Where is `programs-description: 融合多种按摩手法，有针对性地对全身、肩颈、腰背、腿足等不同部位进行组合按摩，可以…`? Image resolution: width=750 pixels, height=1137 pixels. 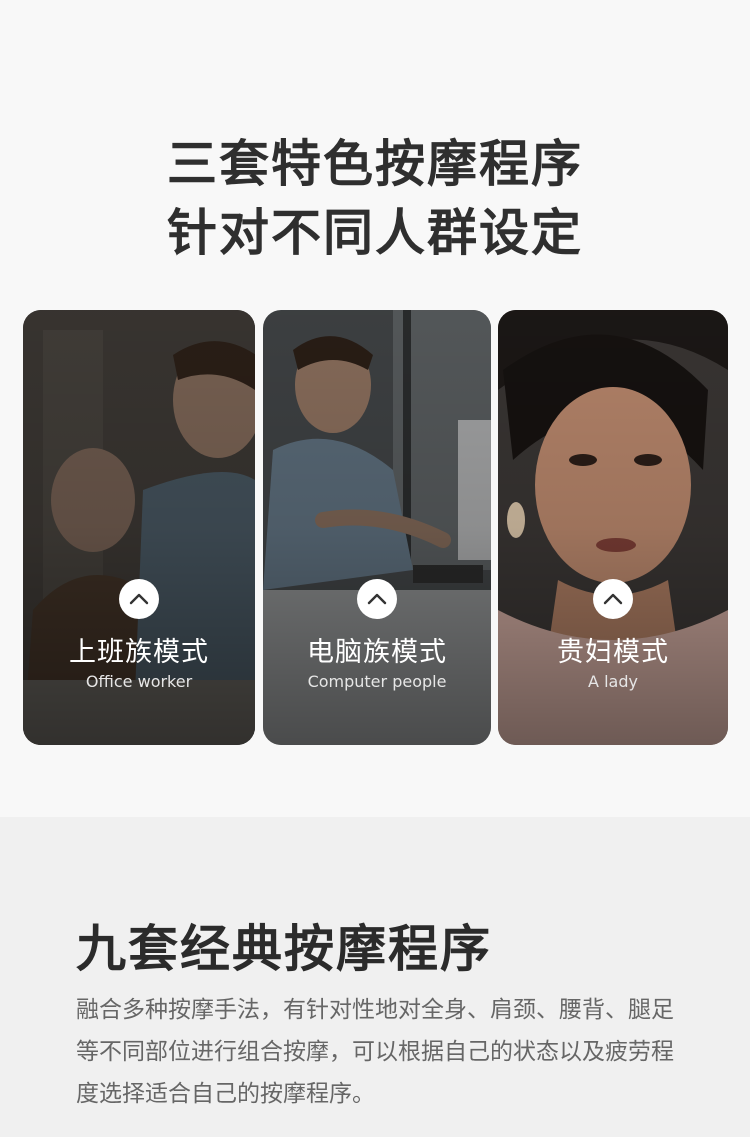
programs-description: 融合多种按摩手法，有针对性地对全身、肩颈、腰背、腿足等不同部位进行组合按摩，可以… is located at coordinates (375, 1052).